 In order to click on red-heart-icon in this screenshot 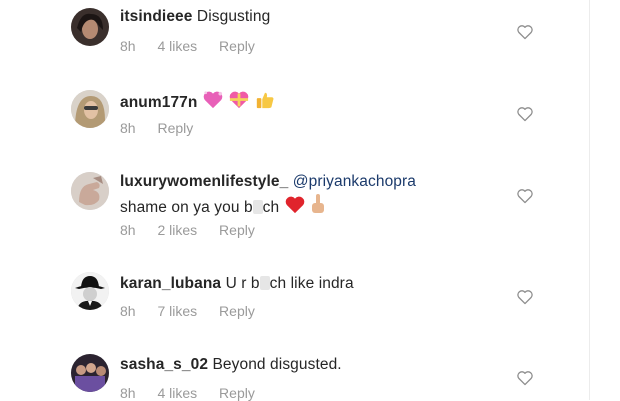, I will do `click(295, 207)`.